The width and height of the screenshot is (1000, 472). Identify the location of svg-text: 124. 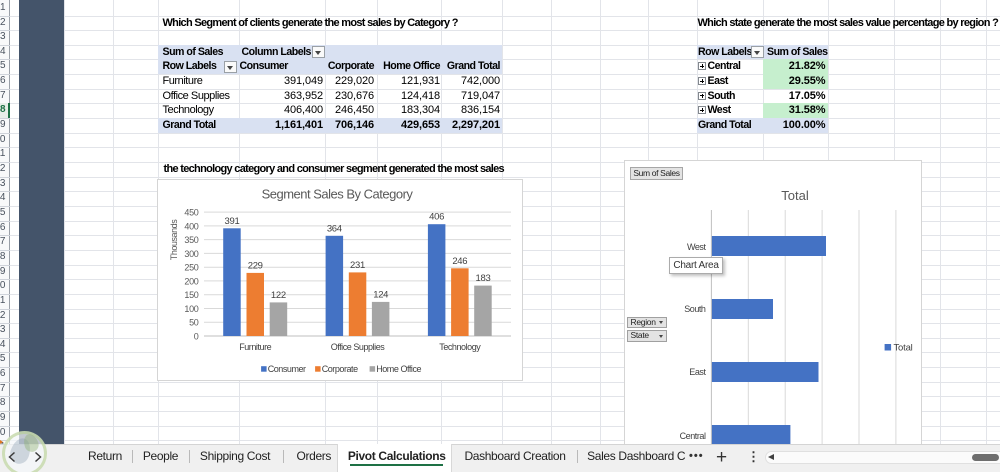
(380, 294).